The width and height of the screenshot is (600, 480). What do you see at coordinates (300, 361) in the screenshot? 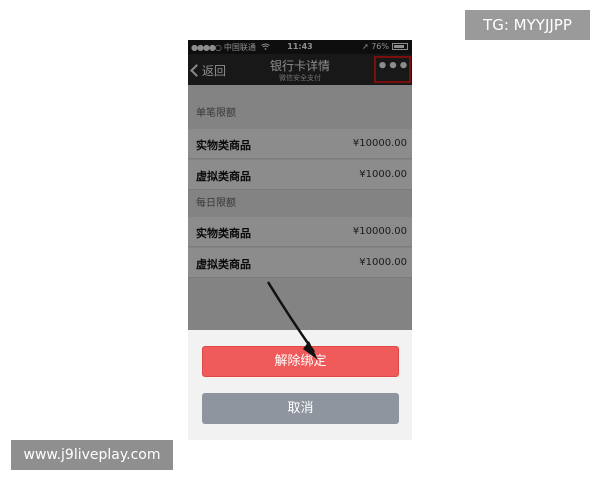
I see `unbind-card-button: 解除绑定` at bounding box center [300, 361].